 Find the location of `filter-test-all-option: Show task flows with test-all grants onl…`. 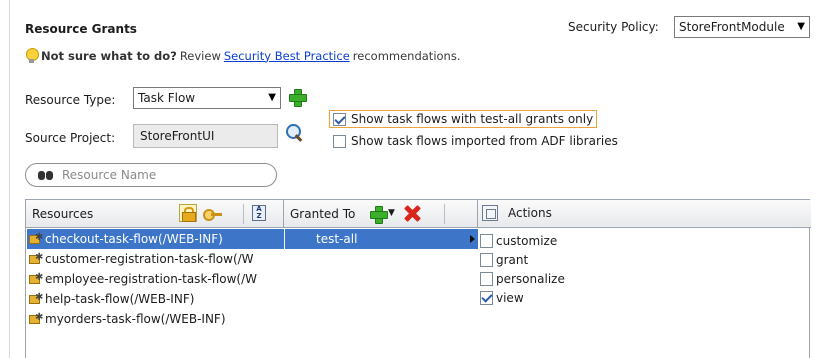

filter-test-all-option: Show task flows with test-all grants onl… is located at coordinates (463, 119).